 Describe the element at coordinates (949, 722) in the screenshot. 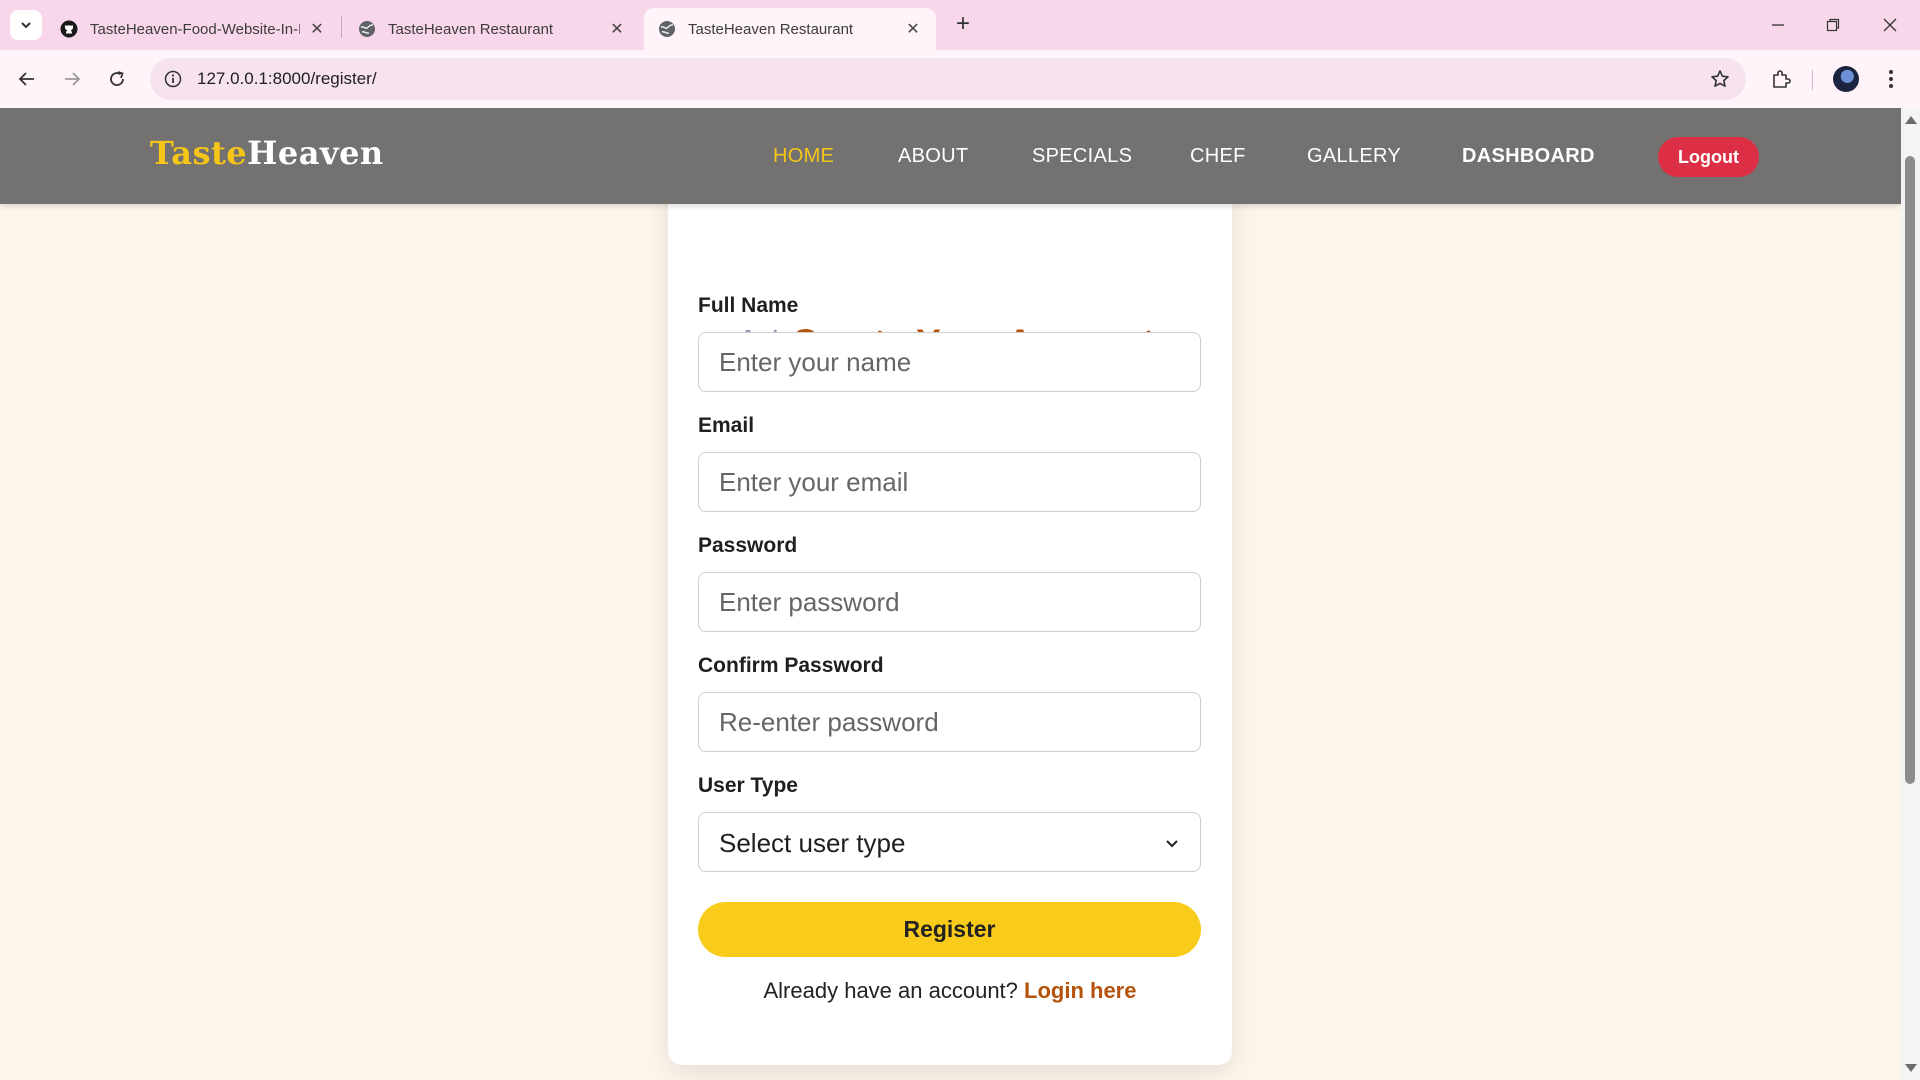

I see `confirm-password-input` at that location.